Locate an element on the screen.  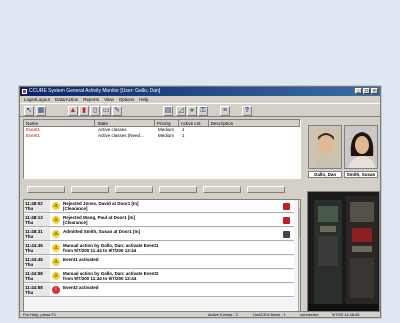
alarm-icon: ▲ is located at coordinates (73, 111).